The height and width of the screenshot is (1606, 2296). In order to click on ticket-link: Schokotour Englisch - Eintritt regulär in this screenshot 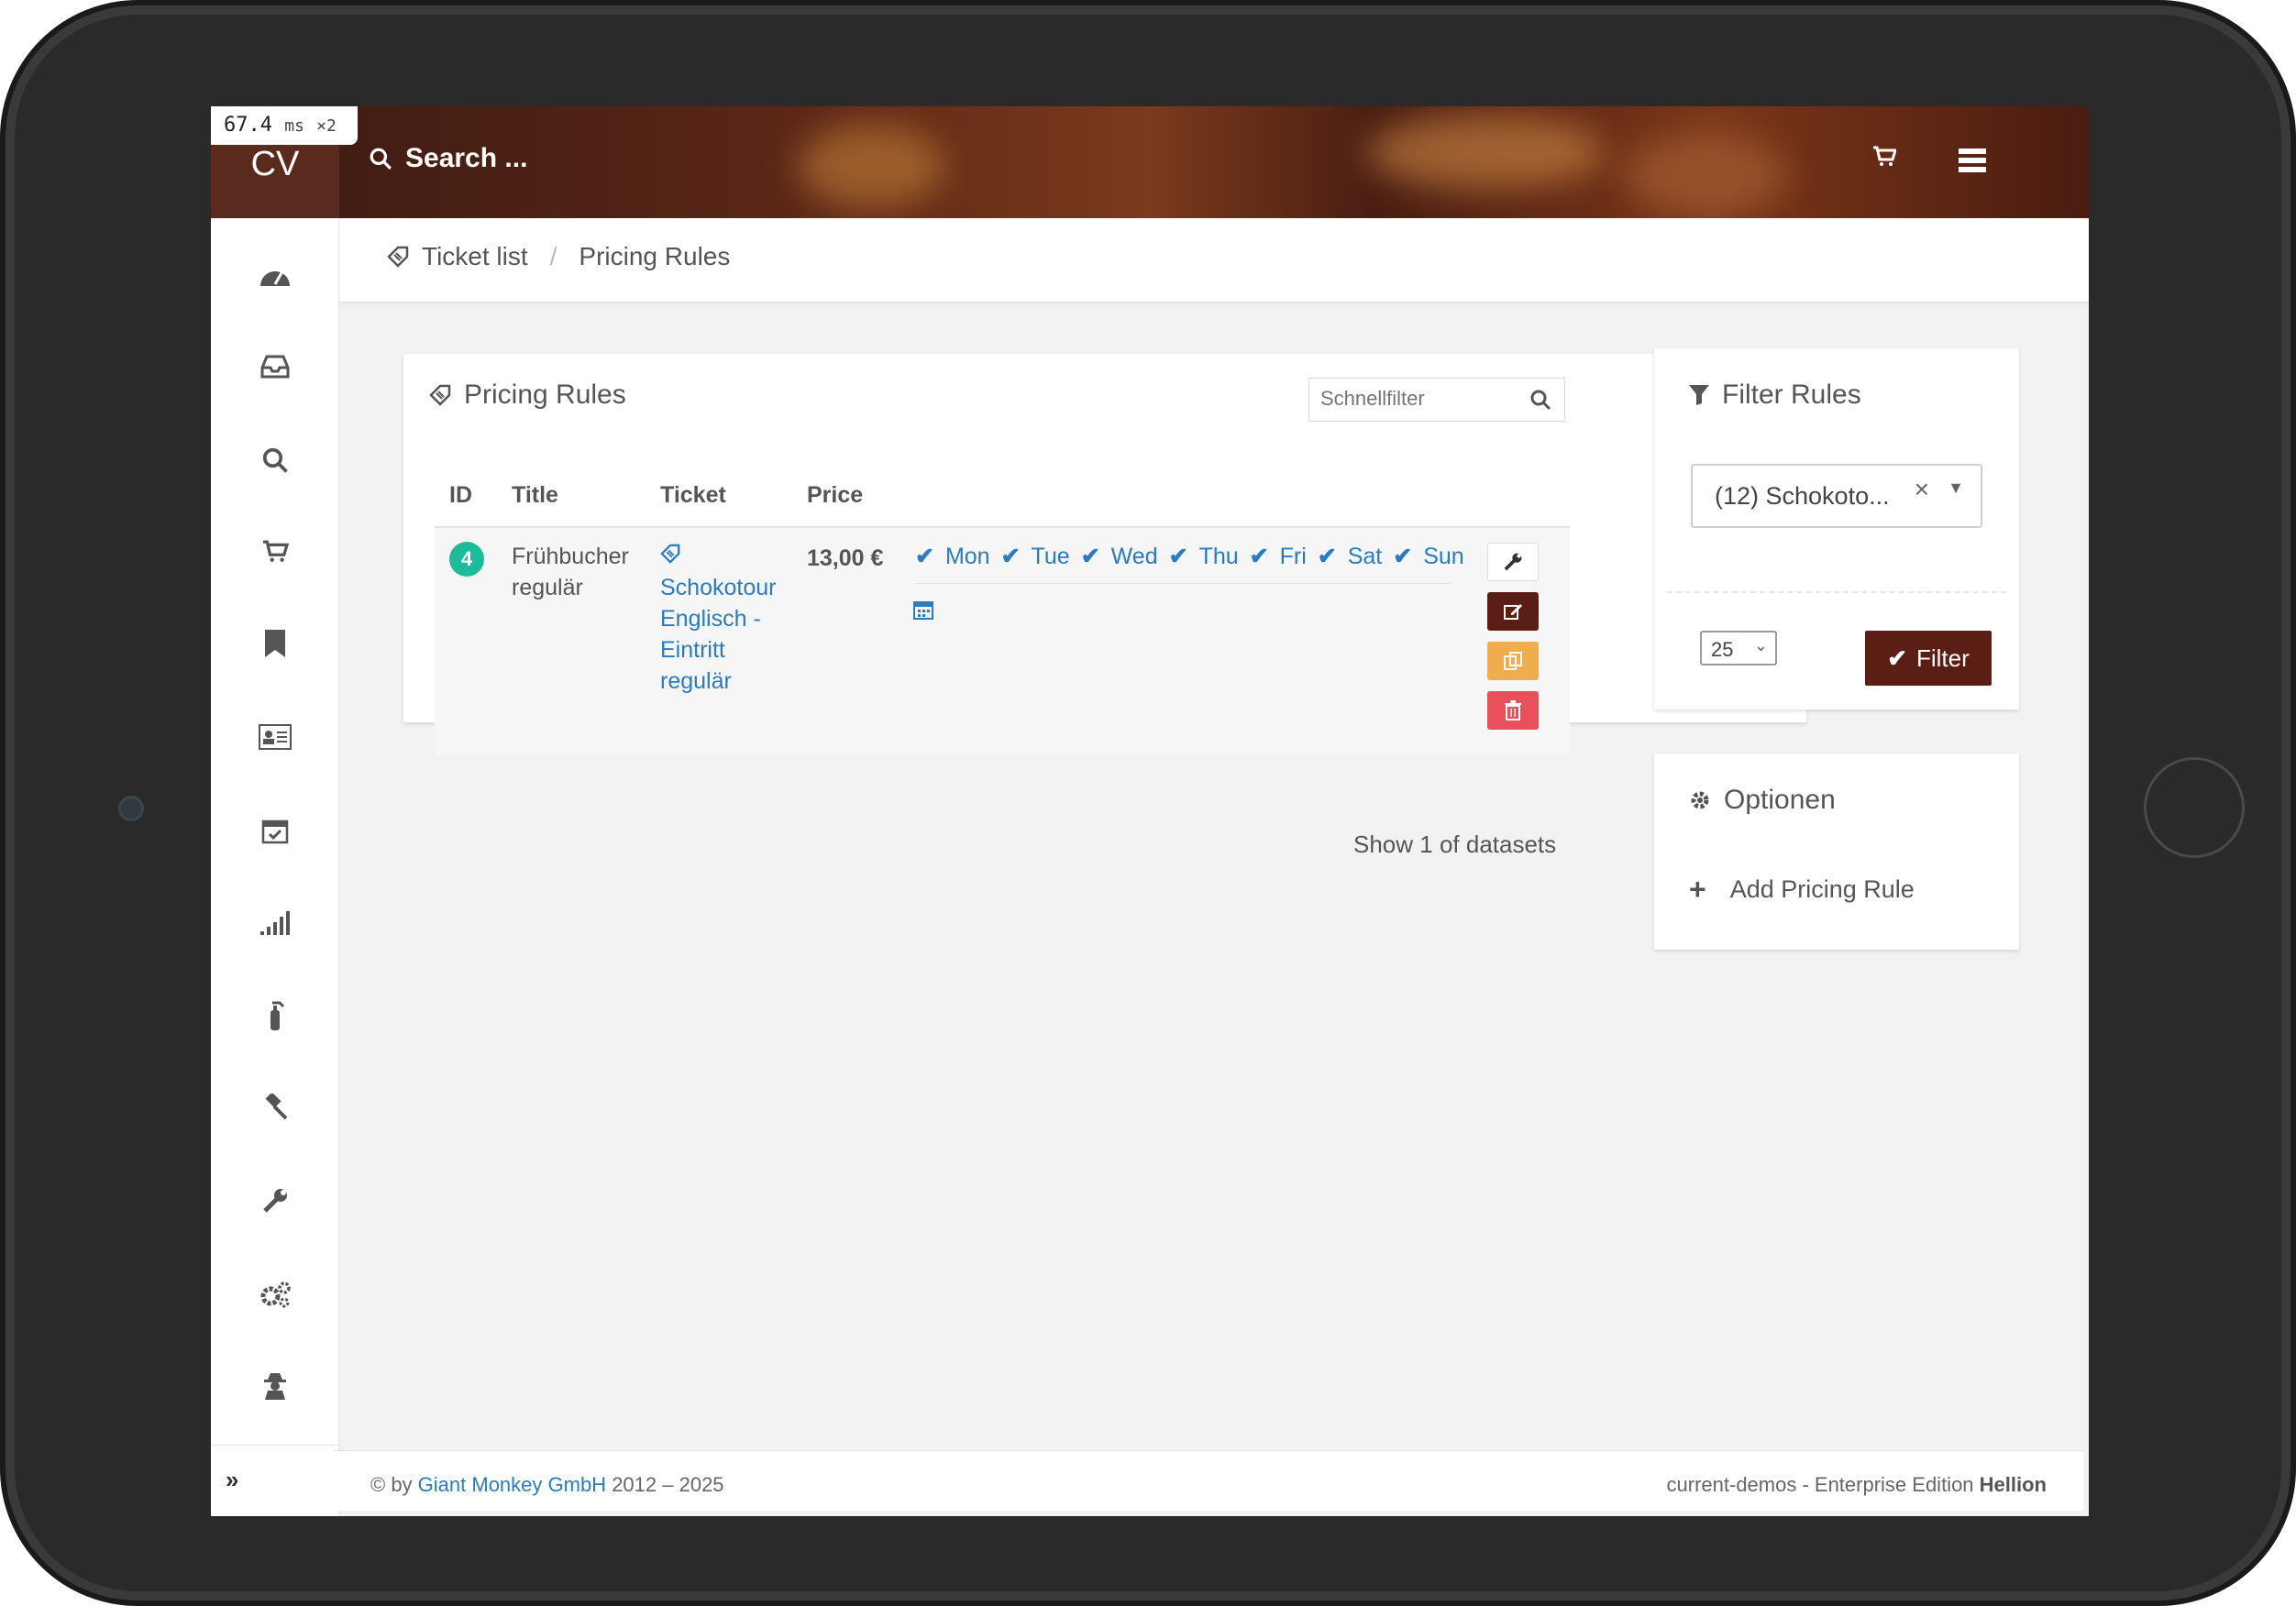, I will do `click(718, 619)`.